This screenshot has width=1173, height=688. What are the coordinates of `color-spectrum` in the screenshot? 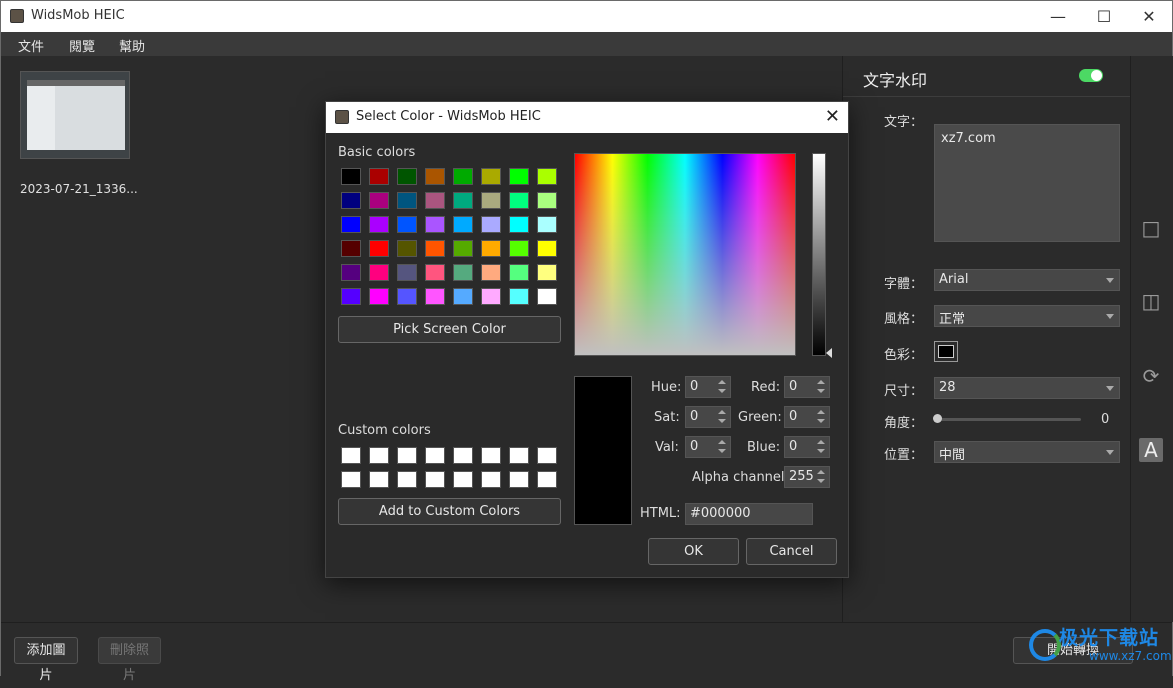 It's located at (685, 254).